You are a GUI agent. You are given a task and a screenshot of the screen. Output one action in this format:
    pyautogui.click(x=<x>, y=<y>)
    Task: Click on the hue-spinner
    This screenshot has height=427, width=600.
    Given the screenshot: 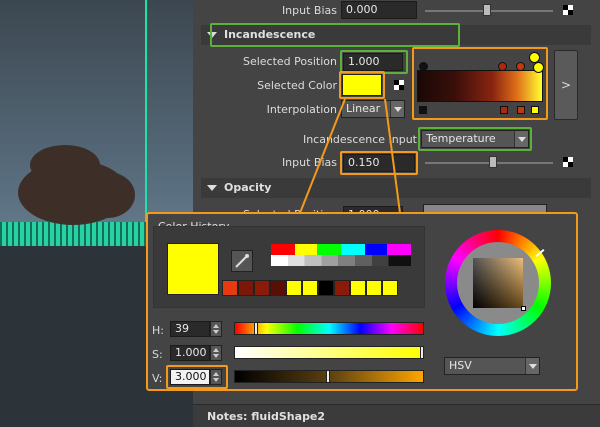 What is the action you would take?
    pyautogui.click(x=216, y=329)
    